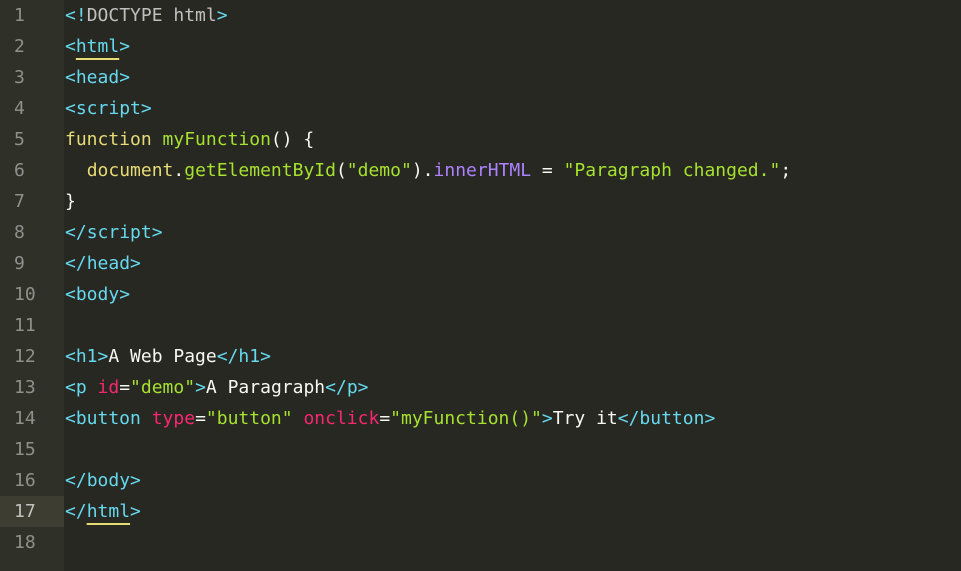  Describe the element at coordinates (108, 511) in the screenshot. I see `tag-name-html: html` at that location.